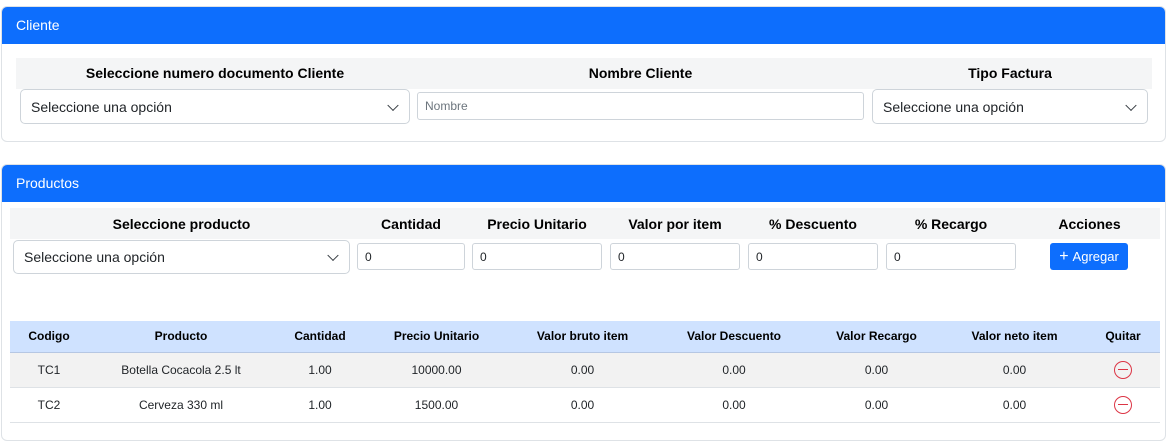 This screenshot has width=1174, height=444. Describe the element at coordinates (675, 256) in the screenshot. I see `valor-item-input` at that location.